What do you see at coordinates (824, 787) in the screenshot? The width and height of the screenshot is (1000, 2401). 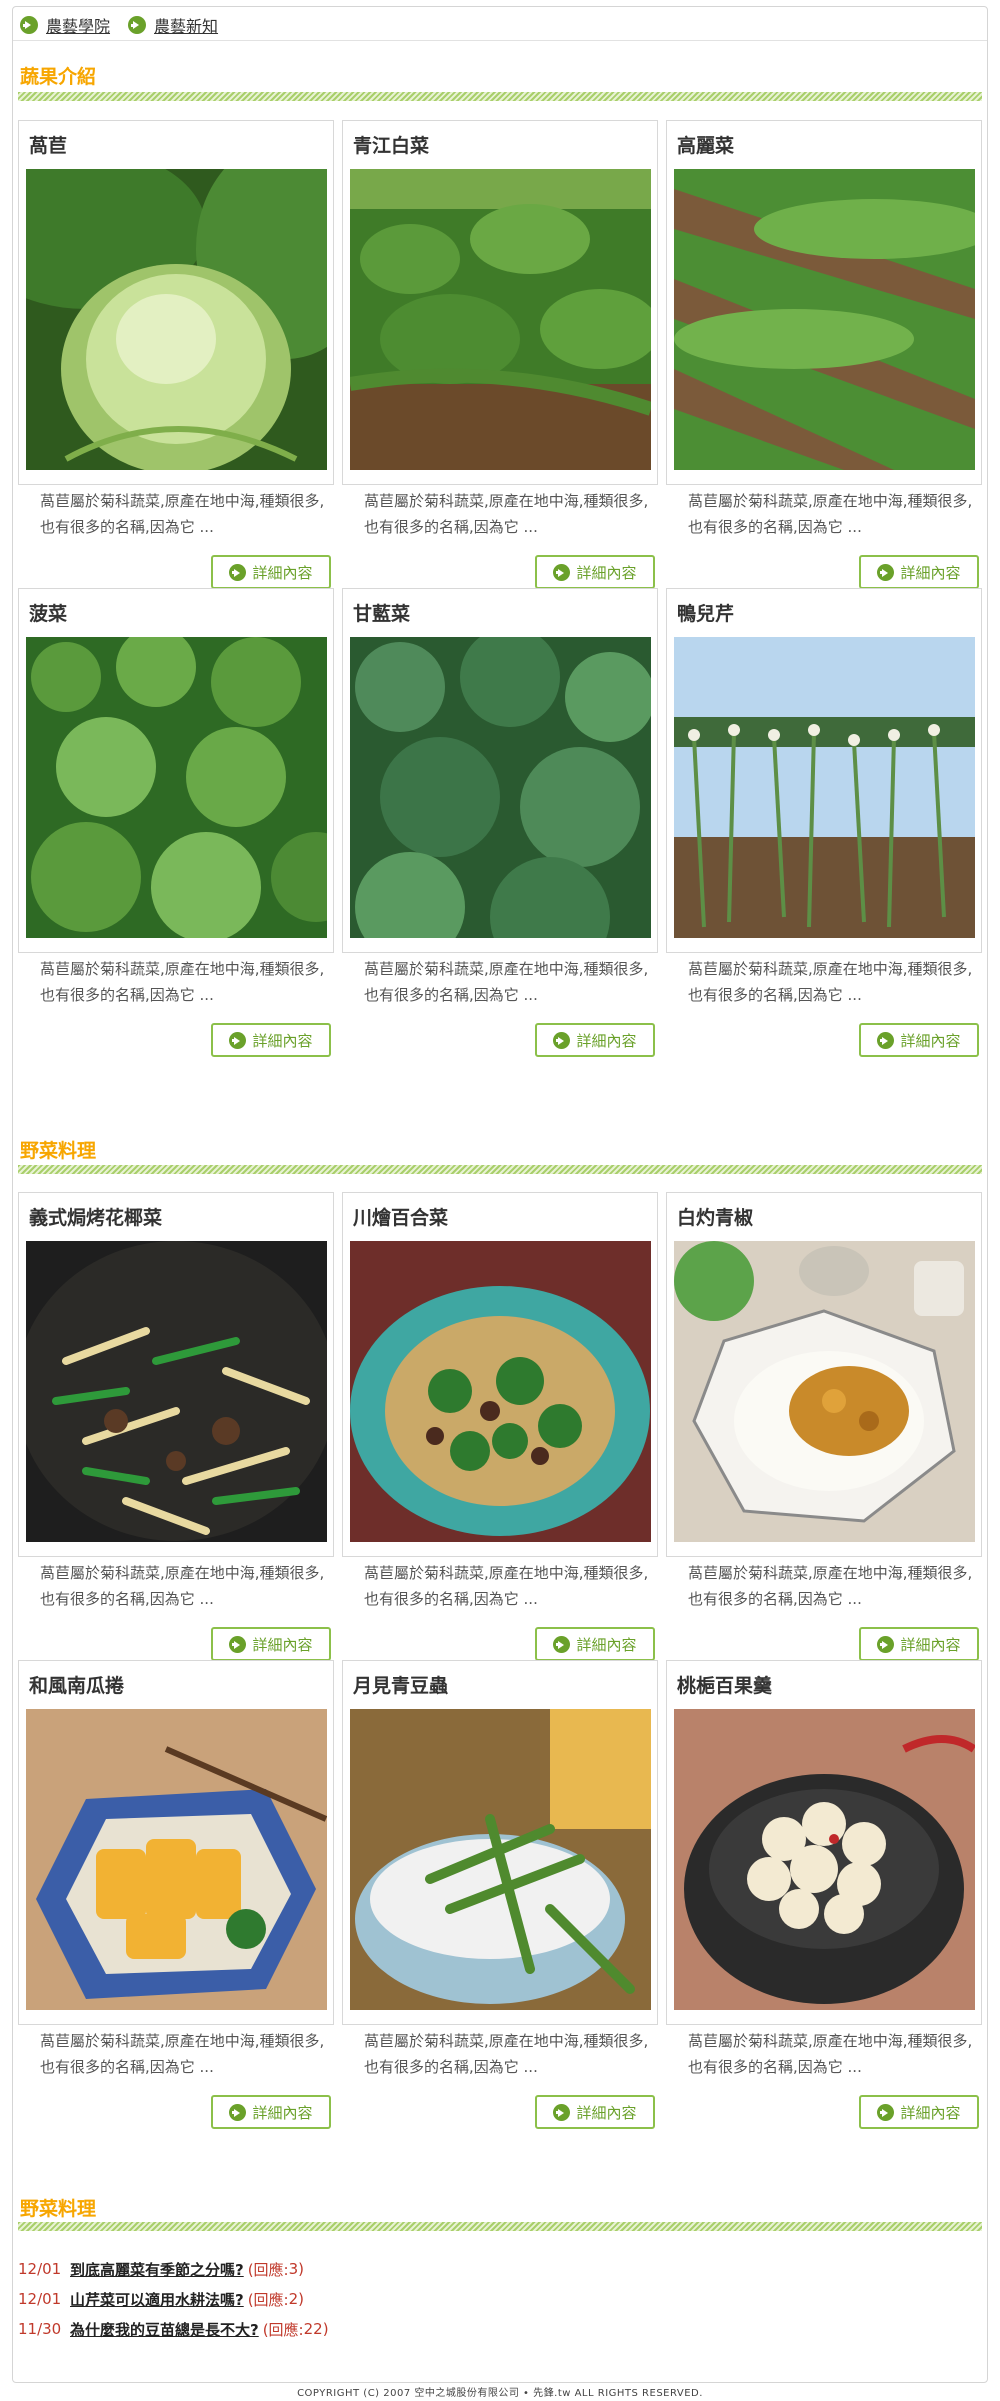 I see `scallion-photo` at bounding box center [824, 787].